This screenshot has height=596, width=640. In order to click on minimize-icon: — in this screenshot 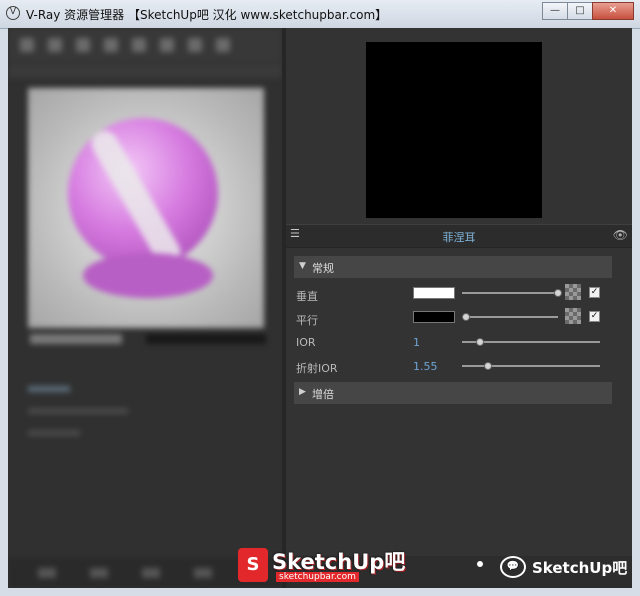, I will do `click(555, 10)`.